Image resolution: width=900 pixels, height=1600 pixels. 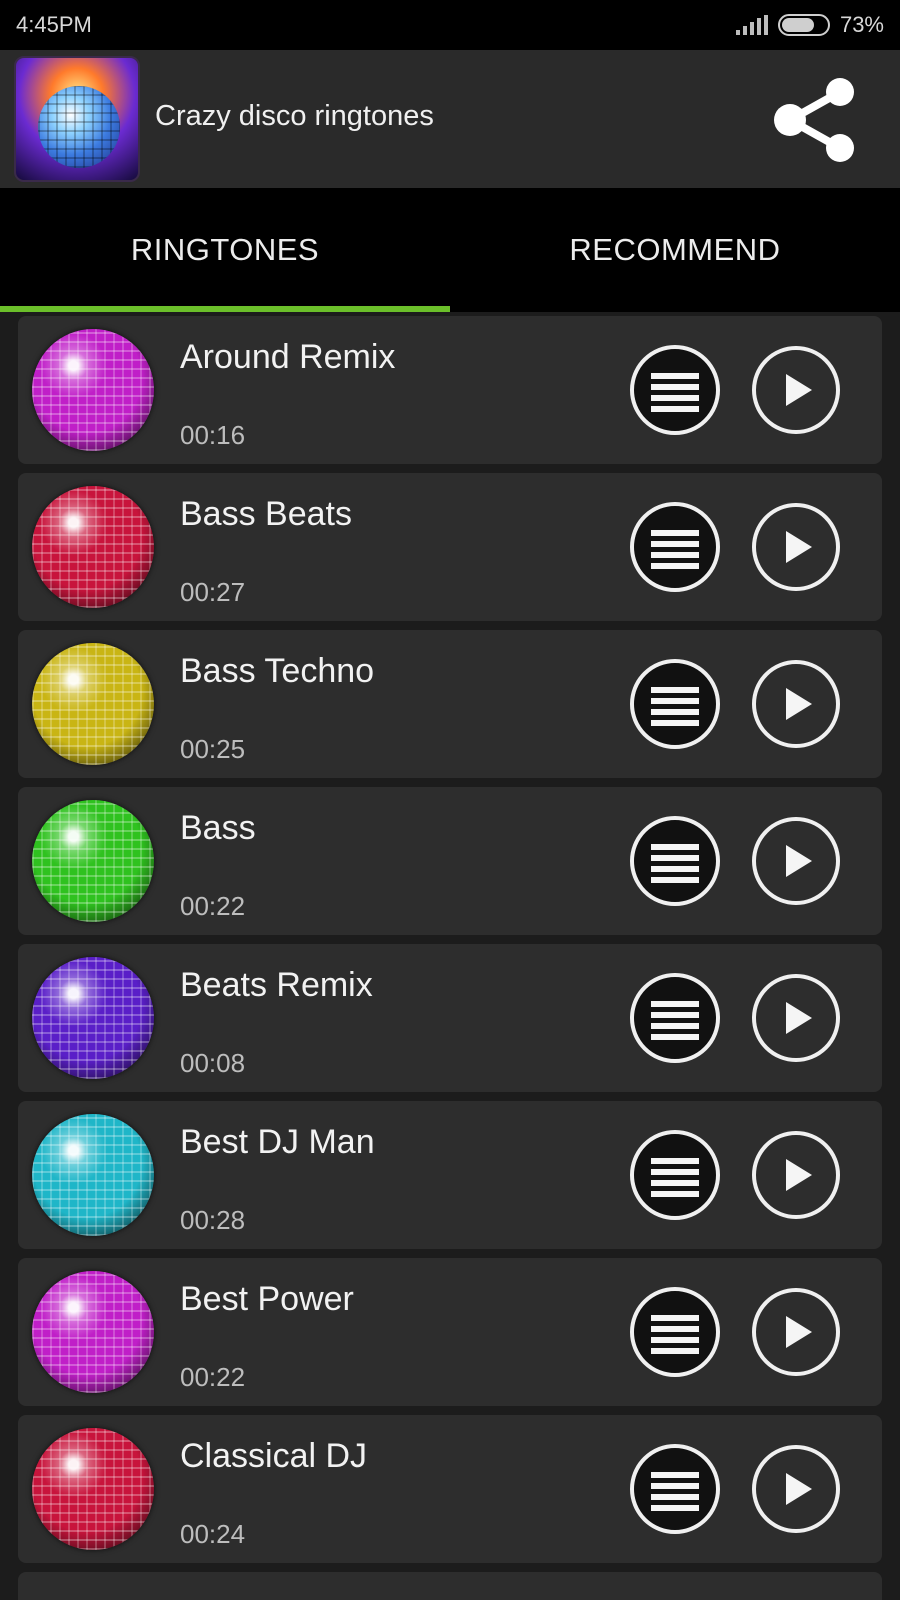 I want to click on battery-icon, so click(x=803, y=25).